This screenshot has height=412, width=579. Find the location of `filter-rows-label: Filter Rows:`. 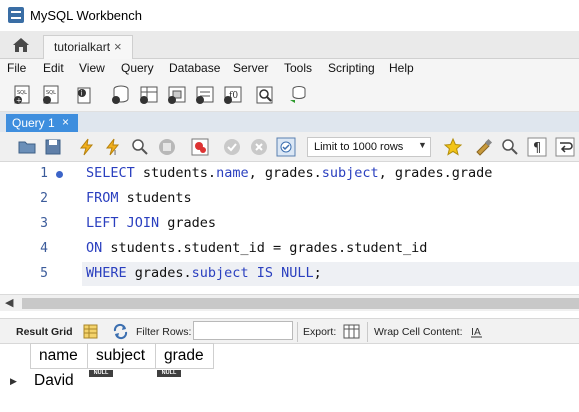

filter-rows-label: Filter Rows: is located at coordinates (164, 332).